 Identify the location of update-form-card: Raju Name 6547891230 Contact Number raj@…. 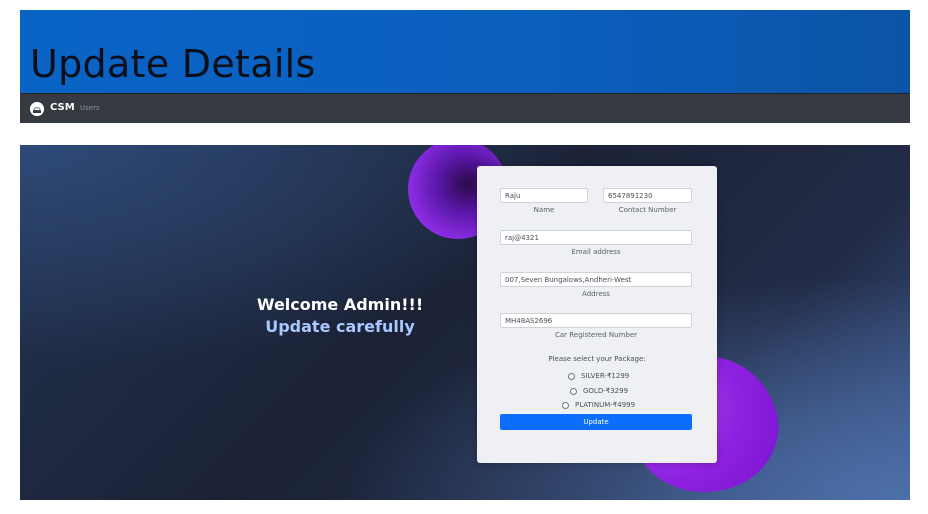
(597, 314).